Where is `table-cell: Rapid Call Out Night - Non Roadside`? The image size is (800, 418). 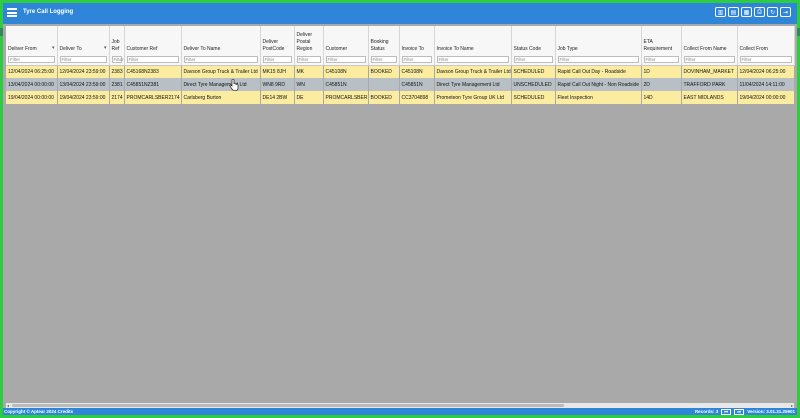 table-cell: Rapid Call Out Night - Non Roadside is located at coordinates (598, 84).